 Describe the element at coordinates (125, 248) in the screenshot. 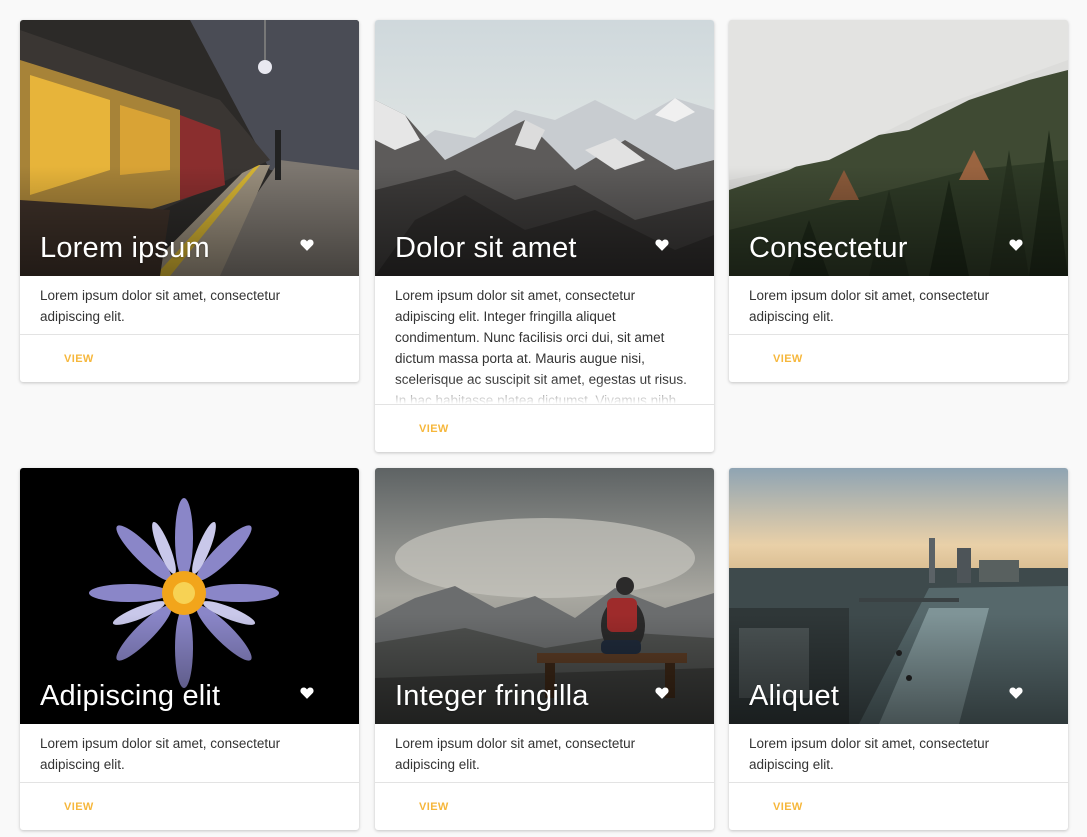

I see `card-title: Lorem ipsum` at that location.